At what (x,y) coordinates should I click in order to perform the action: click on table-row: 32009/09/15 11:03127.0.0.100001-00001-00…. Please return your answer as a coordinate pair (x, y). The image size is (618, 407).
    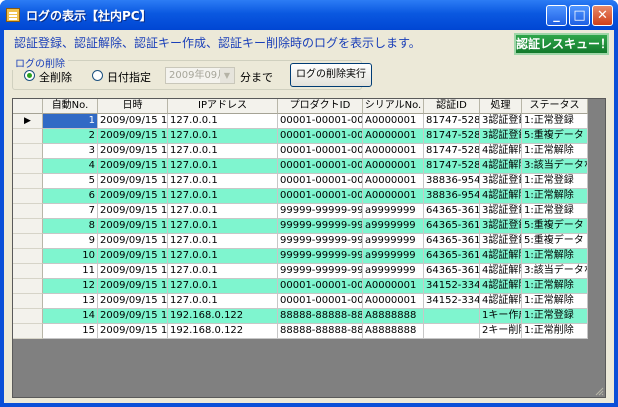
    Looking at the image, I should click on (309, 151).